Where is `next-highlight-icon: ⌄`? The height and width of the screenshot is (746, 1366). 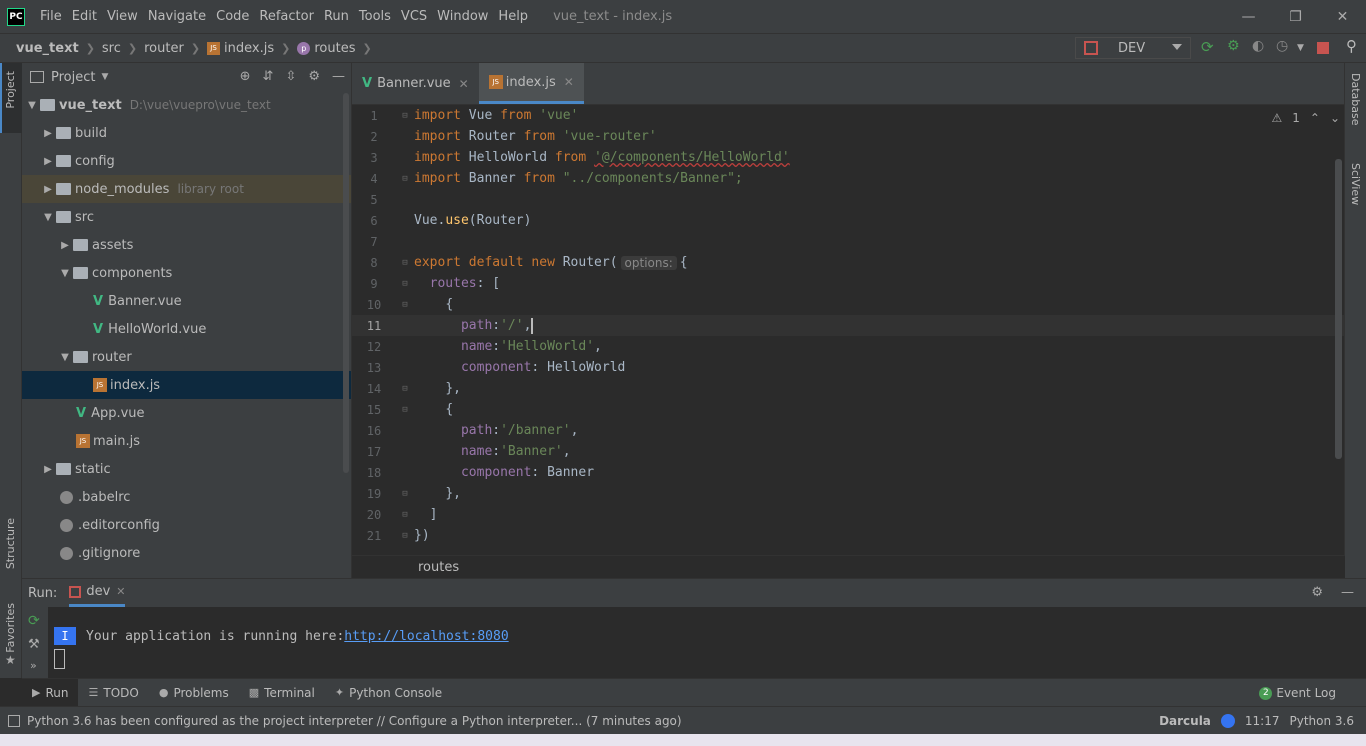 next-highlight-icon: ⌄ is located at coordinates (1335, 118).